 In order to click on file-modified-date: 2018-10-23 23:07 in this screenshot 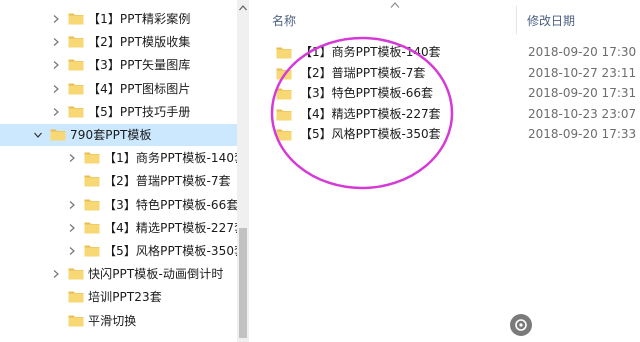, I will do `click(582, 113)`.